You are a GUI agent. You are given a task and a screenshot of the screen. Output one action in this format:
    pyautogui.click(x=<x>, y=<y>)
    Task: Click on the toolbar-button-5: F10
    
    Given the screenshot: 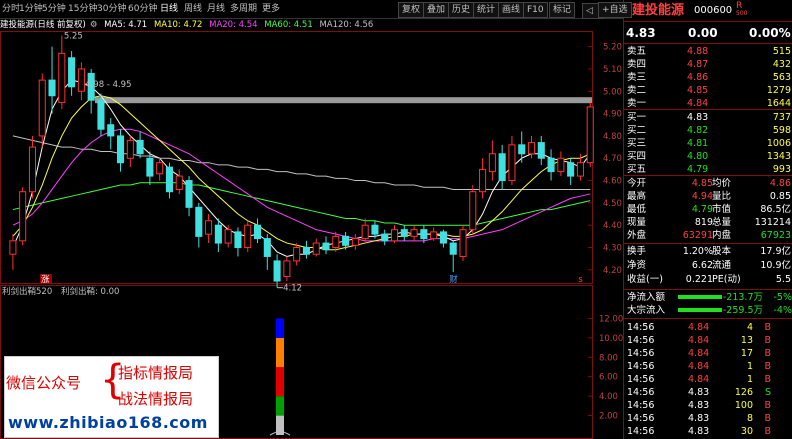 What is the action you would take?
    pyautogui.click(x=535, y=10)
    